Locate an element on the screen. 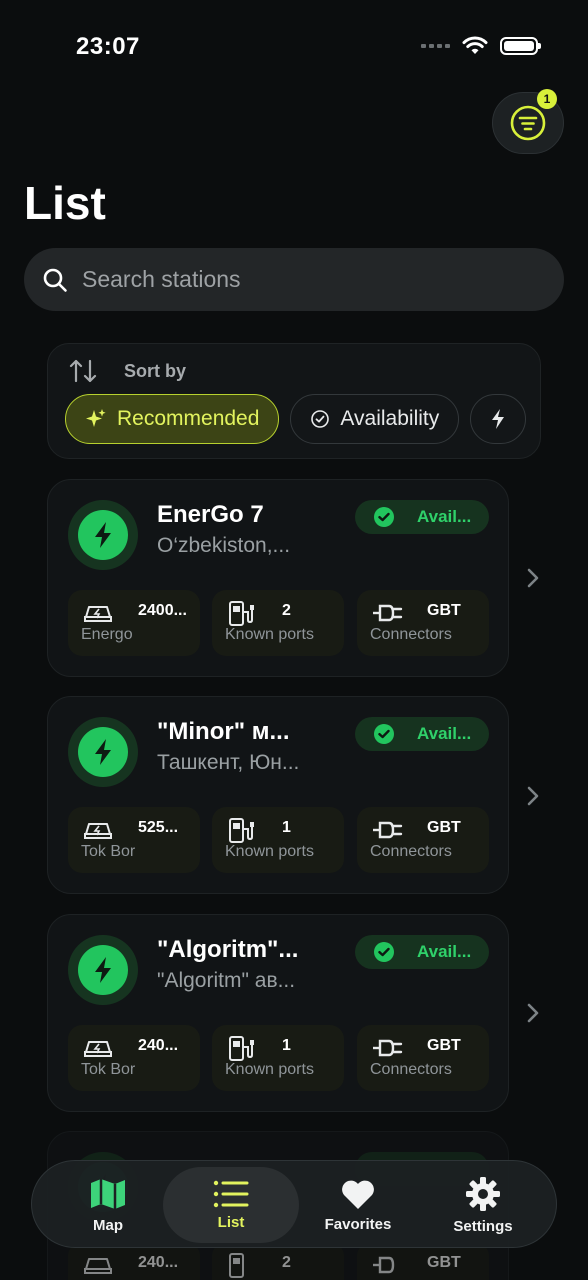 This screenshot has height=1280, width=588. provider-stat: 525... Tok Bor is located at coordinates (134, 840).